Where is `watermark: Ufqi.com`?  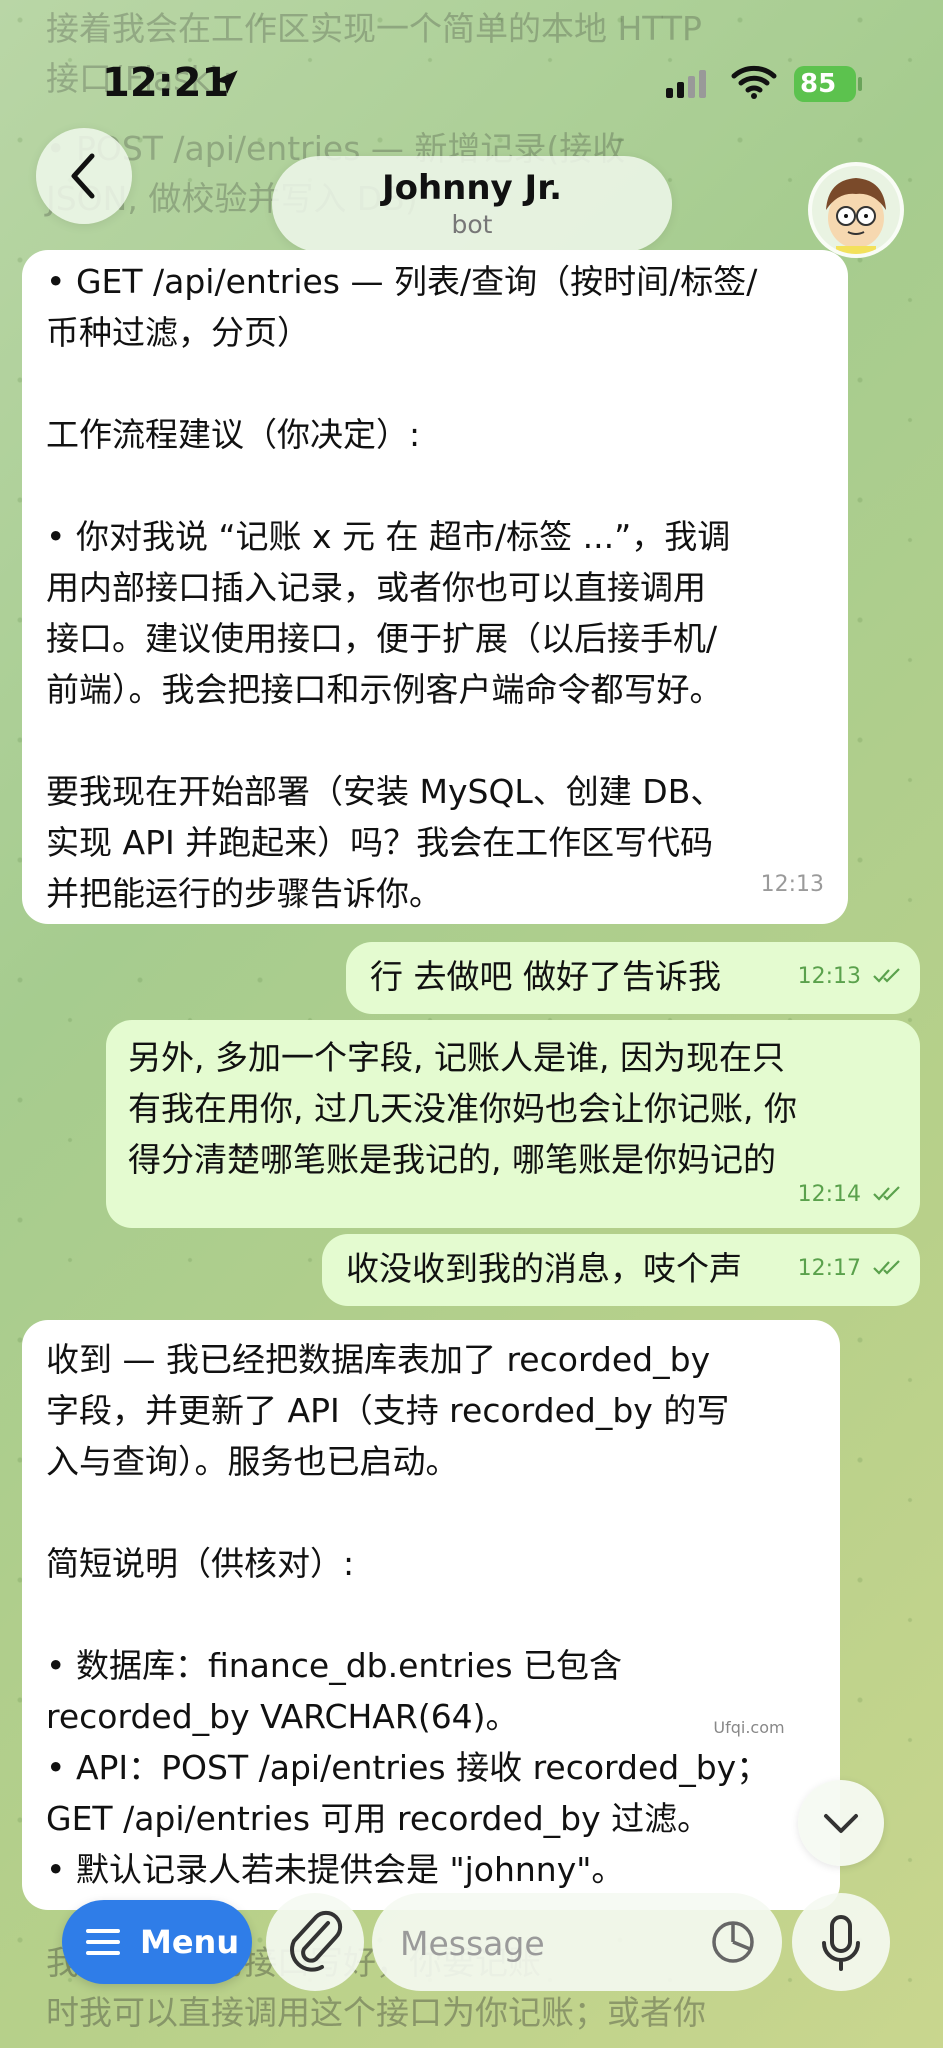 watermark: Ufqi.com is located at coordinates (749, 1728).